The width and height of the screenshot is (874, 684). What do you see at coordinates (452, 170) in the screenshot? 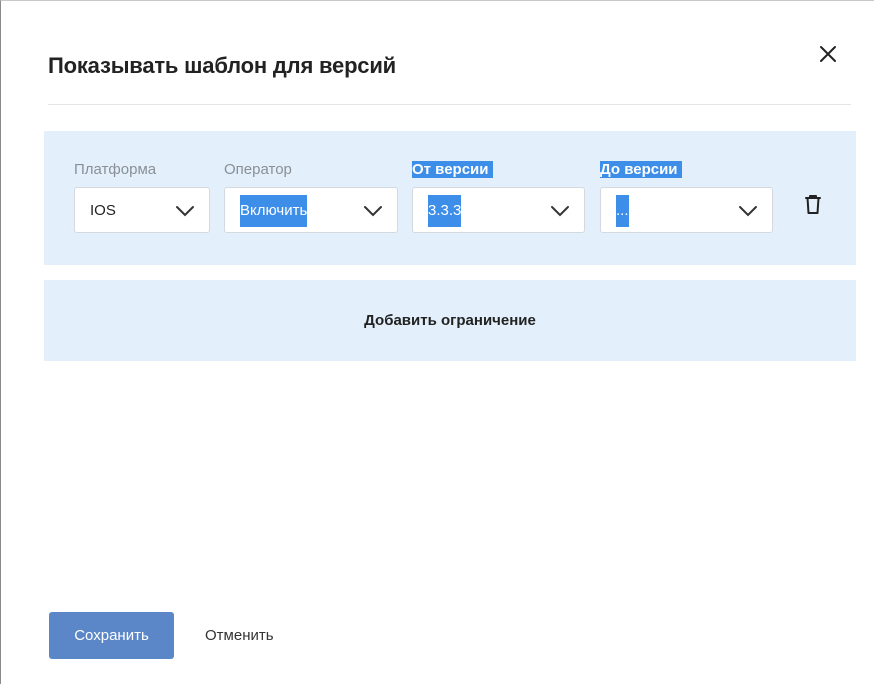
I see `from-version-label: От версии` at bounding box center [452, 170].